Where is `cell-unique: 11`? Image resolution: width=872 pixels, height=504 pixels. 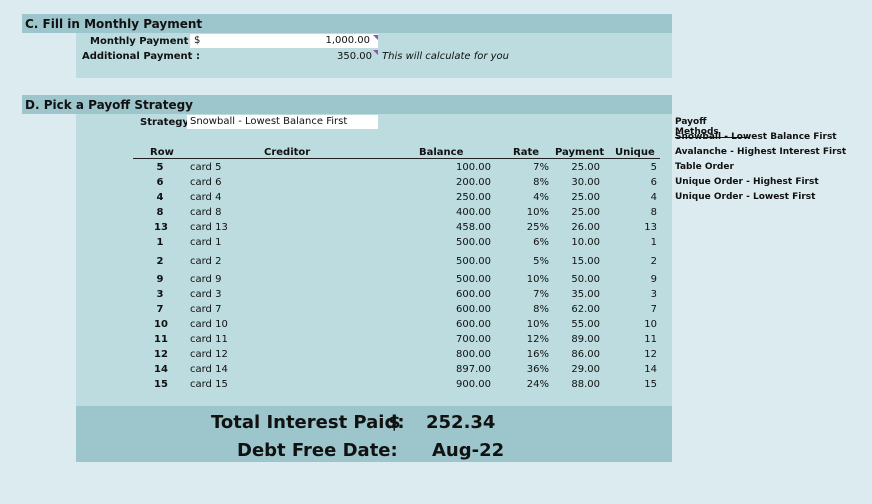 cell-unique: 11 is located at coordinates (650, 339).